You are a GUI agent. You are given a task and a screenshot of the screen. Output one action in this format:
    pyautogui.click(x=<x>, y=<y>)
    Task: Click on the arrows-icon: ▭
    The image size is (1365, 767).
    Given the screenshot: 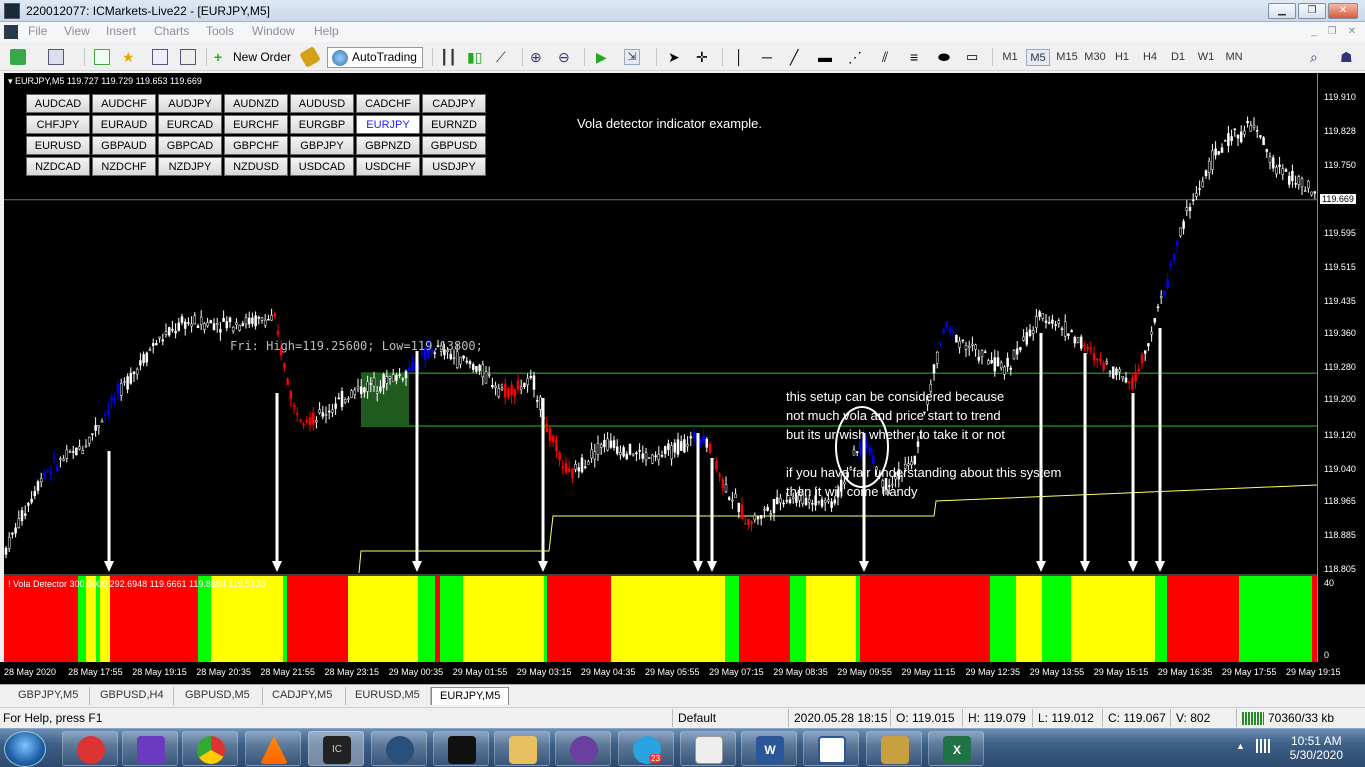 What is the action you would take?
    pyautogui.click(x=974, y=57)
    